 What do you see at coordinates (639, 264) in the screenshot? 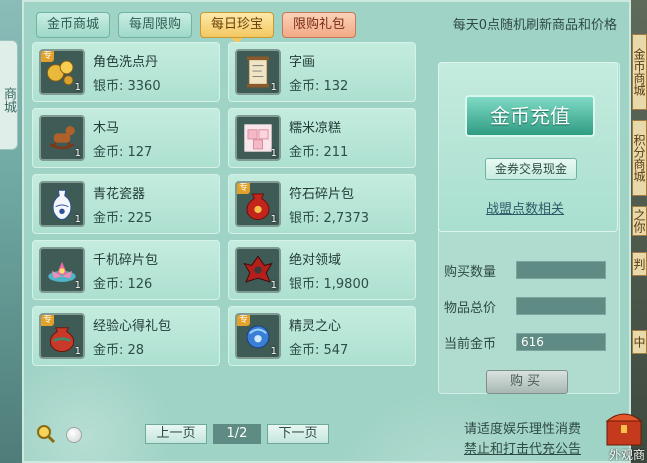
I see `right-tab-4: 判` at bounding box center [639, 264].